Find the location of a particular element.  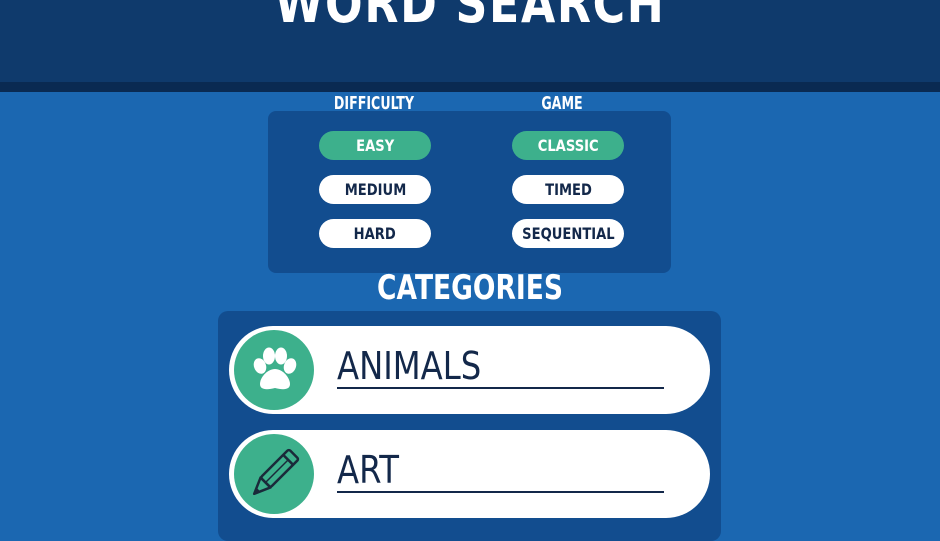

mode-sequential-label: SEQUENTIAL is located at coordinates (568, 233).